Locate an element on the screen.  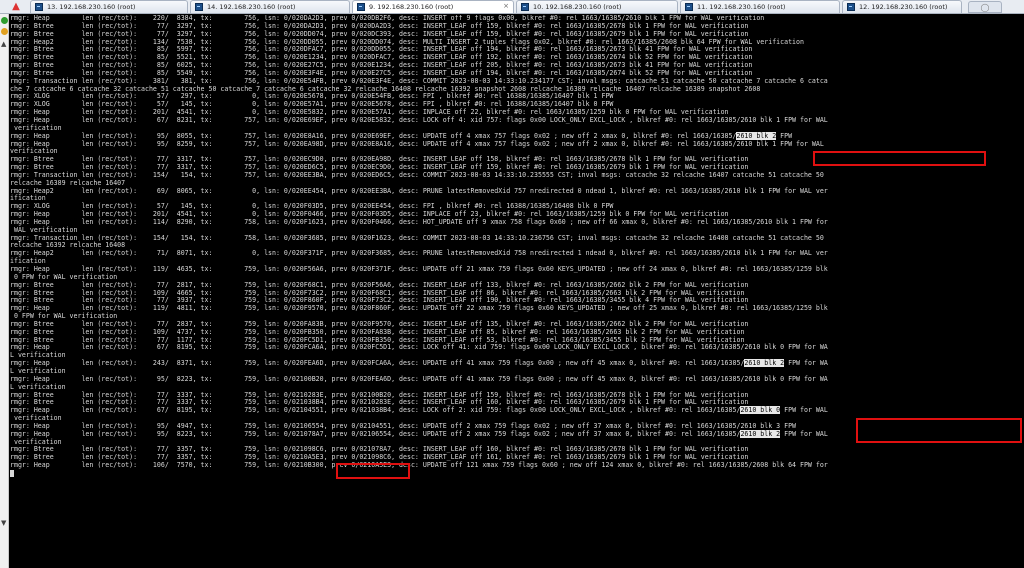
tab-label: 14. 192.168.230.160 (root) is located at coordinates (251, 7).